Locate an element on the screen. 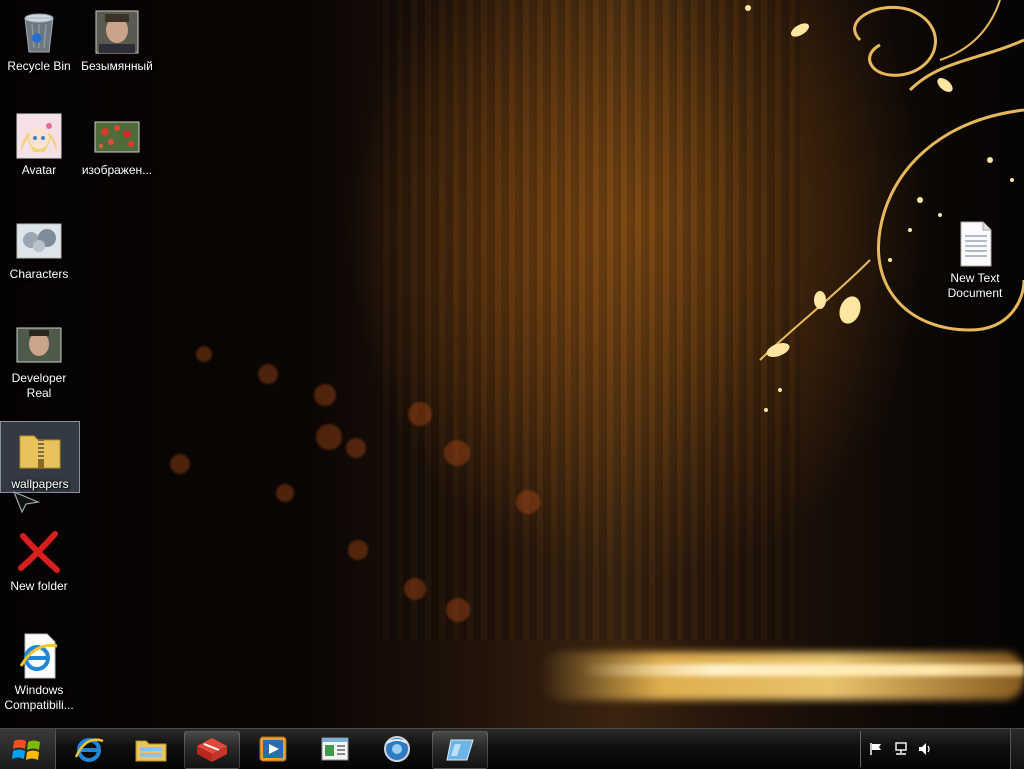 The image size is (1024, 769). taskbar-package-app is located at coordinates (212, 750).